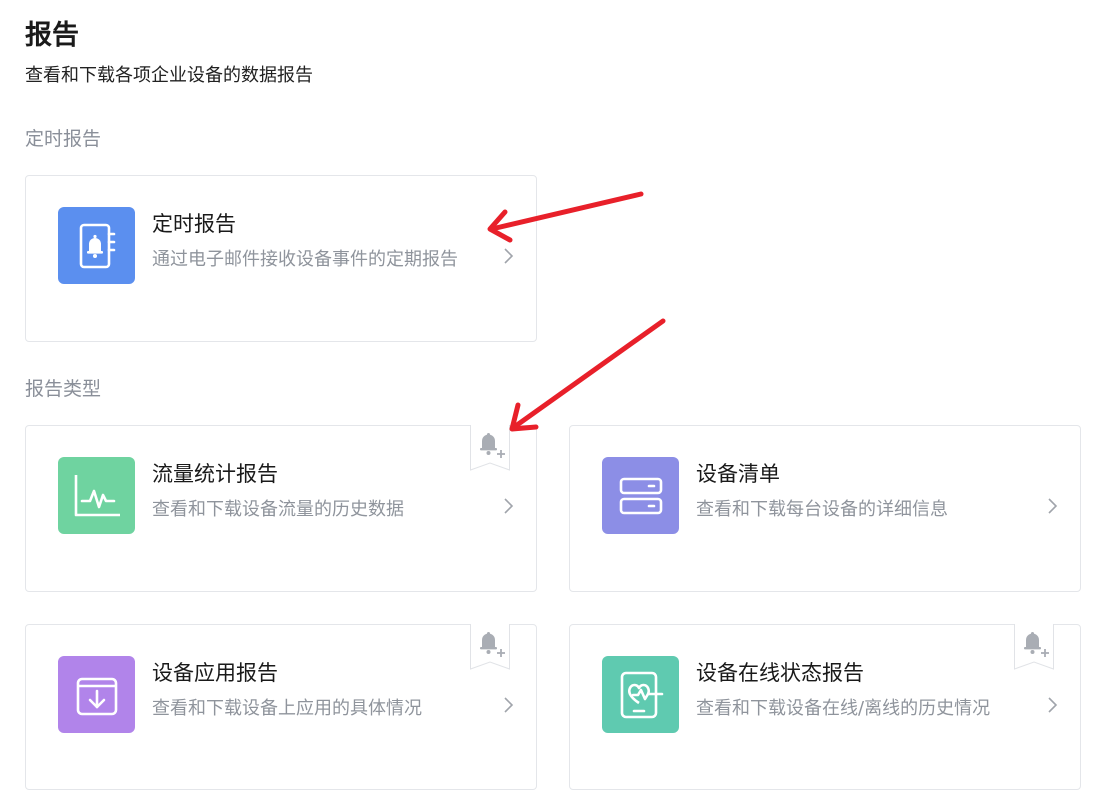 This screenshot has height=794, width=1112. Describe the element at coordinates (194, 224) in the screenshot. I see `card-title: 定时报告` at that location.